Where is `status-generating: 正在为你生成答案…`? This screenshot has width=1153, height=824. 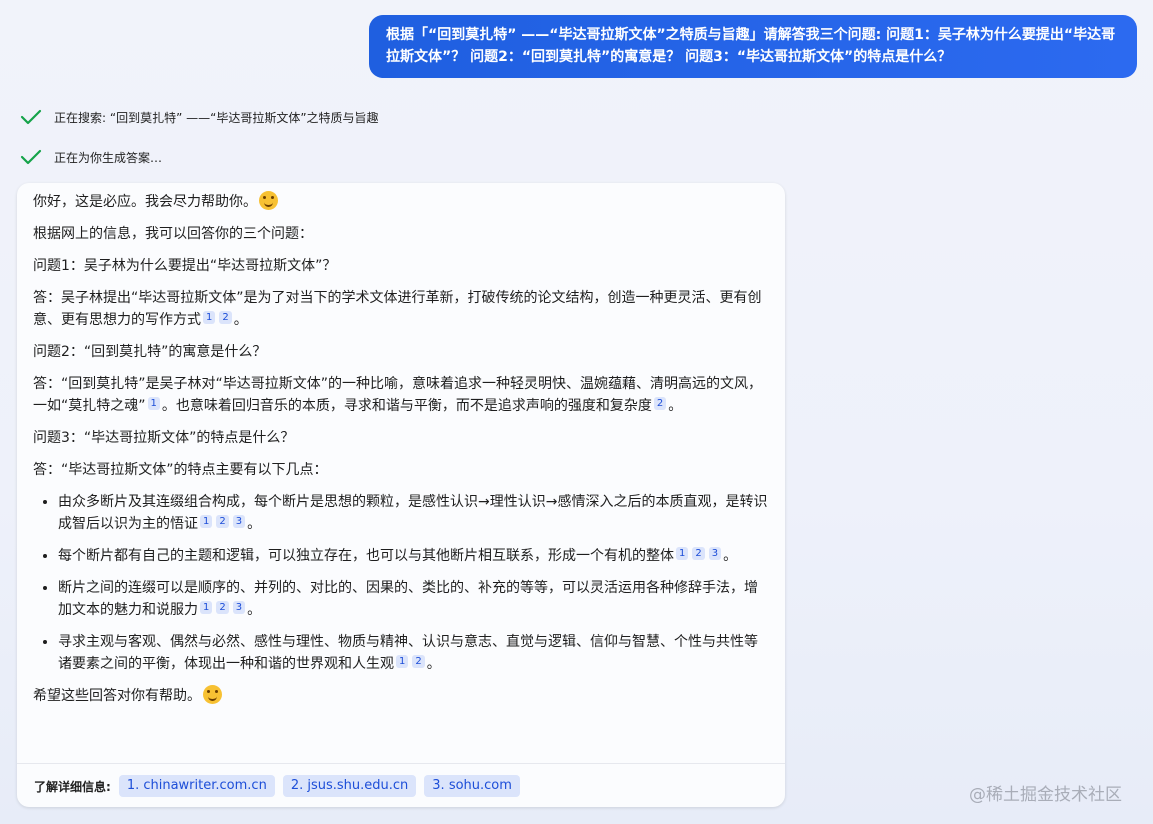
status-generating: 正在为你生成答案… is located at coordinates (91, 157).